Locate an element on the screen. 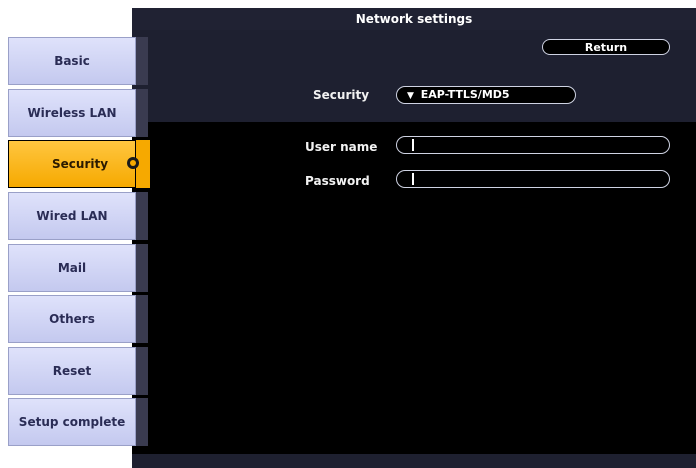 The image size is (696, 468). sidebar-item-label: Basic is located at coordinates (72, 61).